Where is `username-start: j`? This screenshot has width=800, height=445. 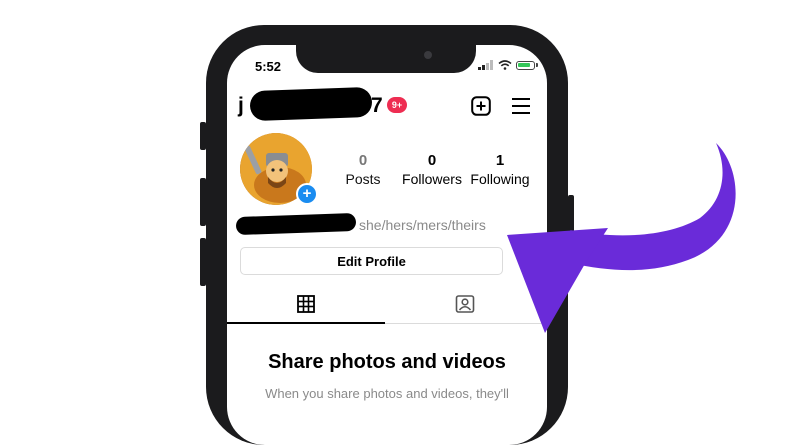 username-start: j is located at coordinates (241, 106).